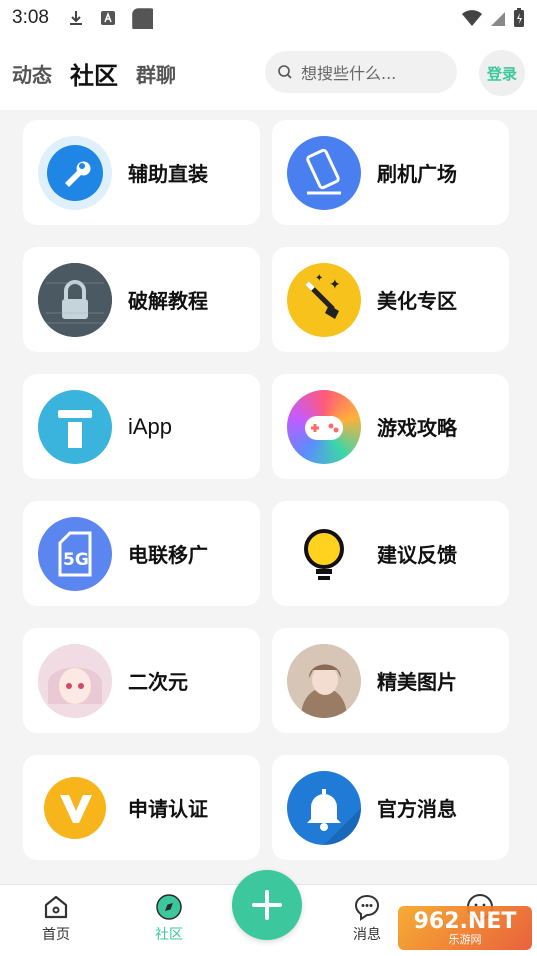 This screenshot has width=537, height=956. Describe the element at coordinates (156, 73) in the screenshot. I see `tab-group-chat: 群聊` at that location.